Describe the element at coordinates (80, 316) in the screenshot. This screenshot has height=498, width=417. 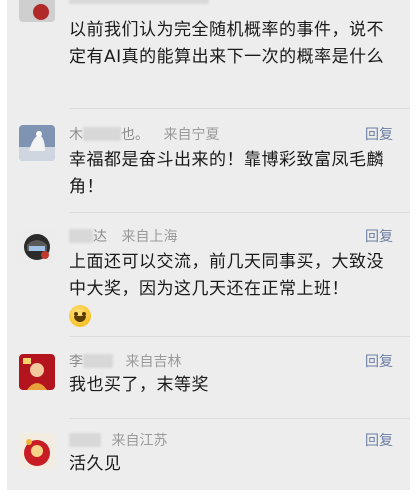
I see `grin-emoji-icon` at that location.